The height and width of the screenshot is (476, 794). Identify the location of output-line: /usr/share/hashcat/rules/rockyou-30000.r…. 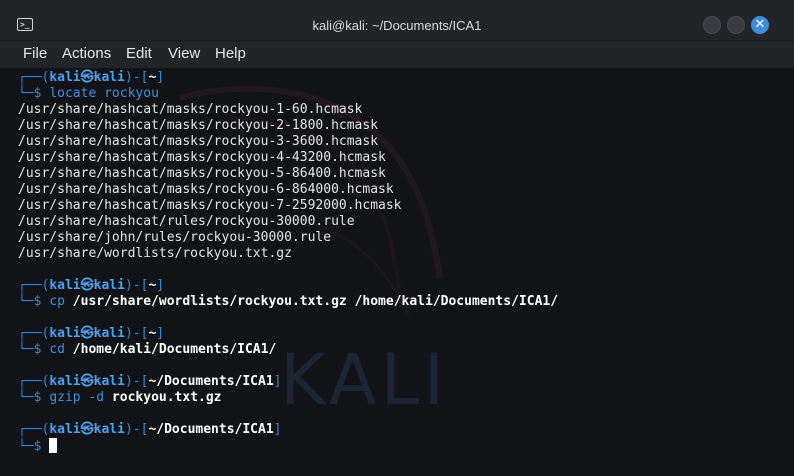
(288, 222).